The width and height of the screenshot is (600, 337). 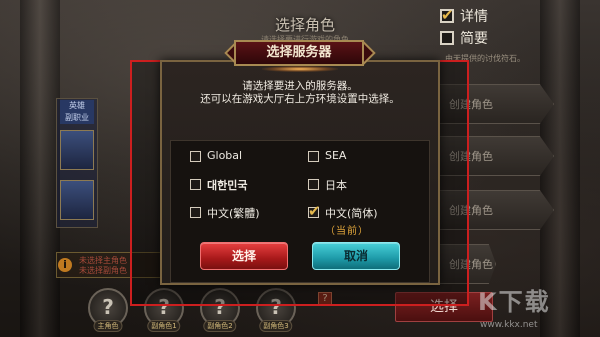 What do you see at coordinates (356, 256) in the screenshot?
I see `cancel-button: 取消` at bounding box center [356, 256].